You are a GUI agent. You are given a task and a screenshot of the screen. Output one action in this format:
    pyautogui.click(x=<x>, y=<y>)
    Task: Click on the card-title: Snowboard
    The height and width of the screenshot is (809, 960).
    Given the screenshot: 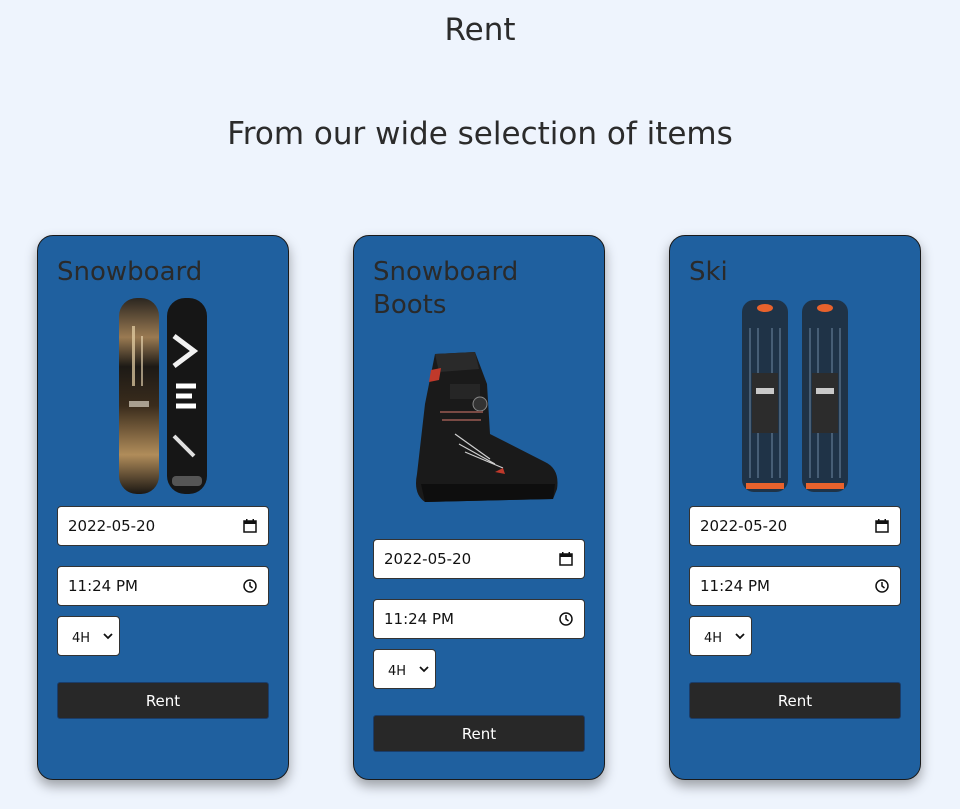 What is the action you would take?
    pyautogui.click(x=130, y=272)
    